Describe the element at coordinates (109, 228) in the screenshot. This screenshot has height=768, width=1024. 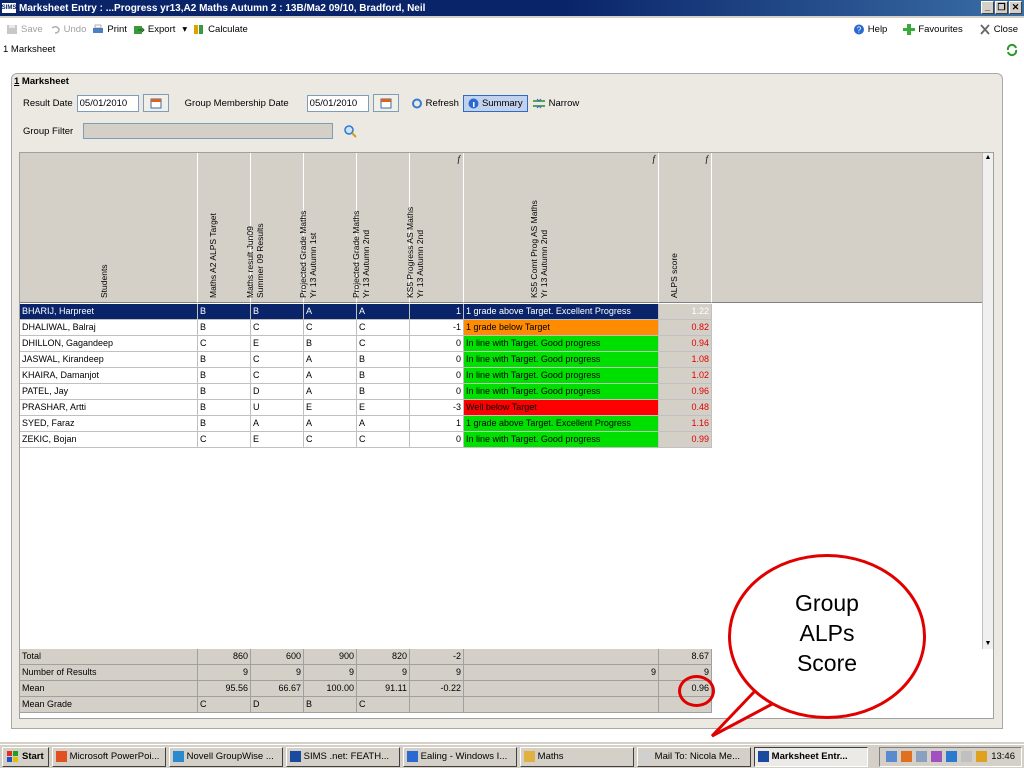
I see `column-header-students: Students` at that location.